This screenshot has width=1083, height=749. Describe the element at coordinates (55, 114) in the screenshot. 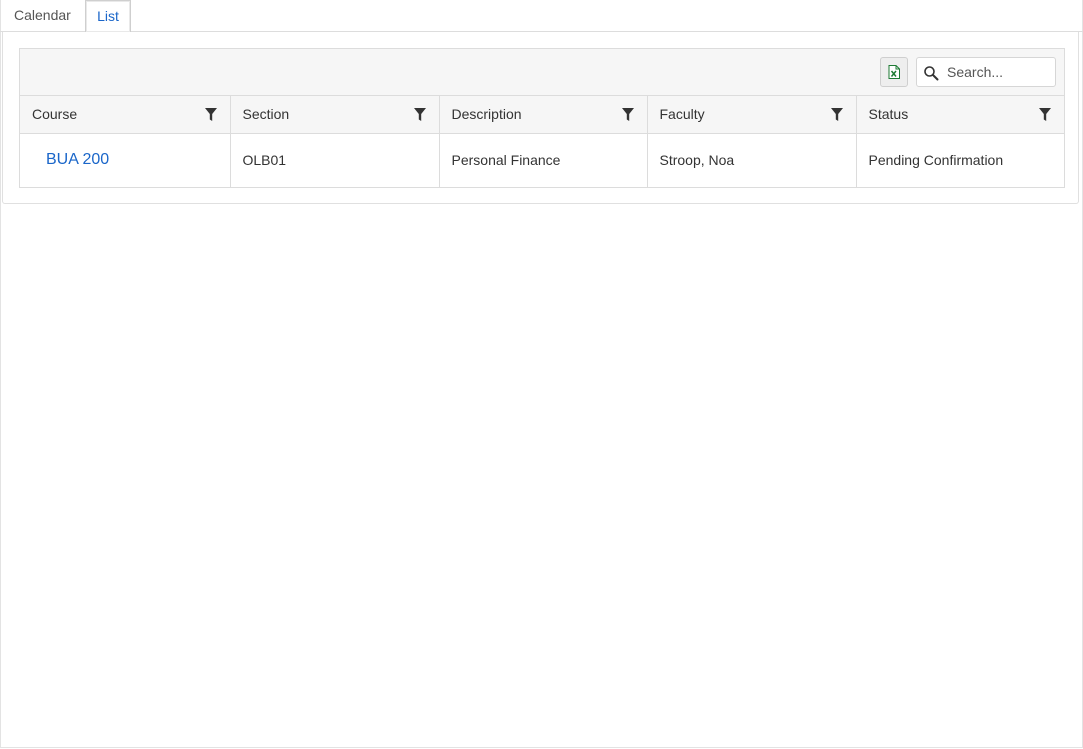

I see `column-header-label: Course` at that location.